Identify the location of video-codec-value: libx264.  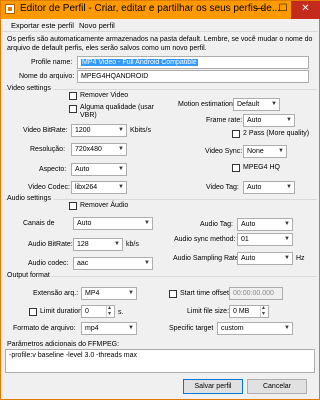
(86, 187).